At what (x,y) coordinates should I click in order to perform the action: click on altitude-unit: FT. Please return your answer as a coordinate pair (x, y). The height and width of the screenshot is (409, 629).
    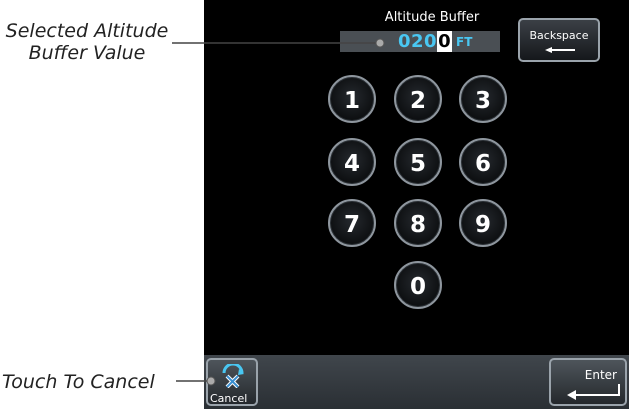
    Looking at the image, I should click on (464, 42).